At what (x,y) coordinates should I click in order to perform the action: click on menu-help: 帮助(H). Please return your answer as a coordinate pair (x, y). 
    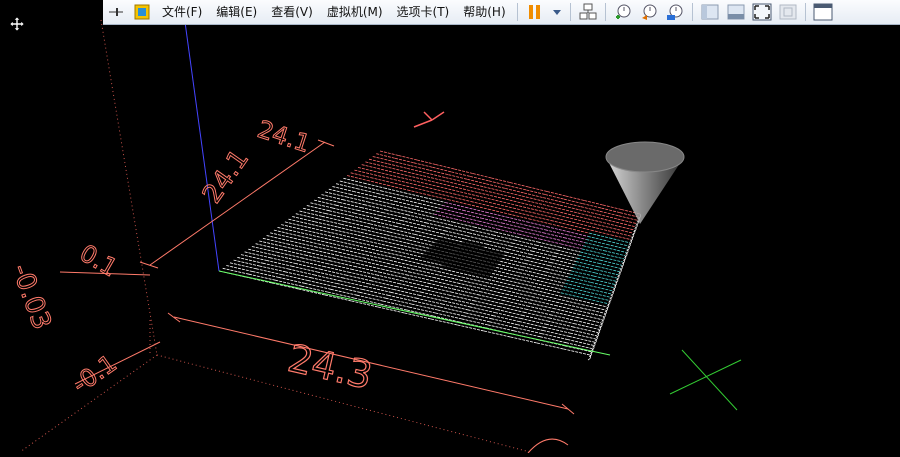
    Looking at the image, I should click on (484, 12).